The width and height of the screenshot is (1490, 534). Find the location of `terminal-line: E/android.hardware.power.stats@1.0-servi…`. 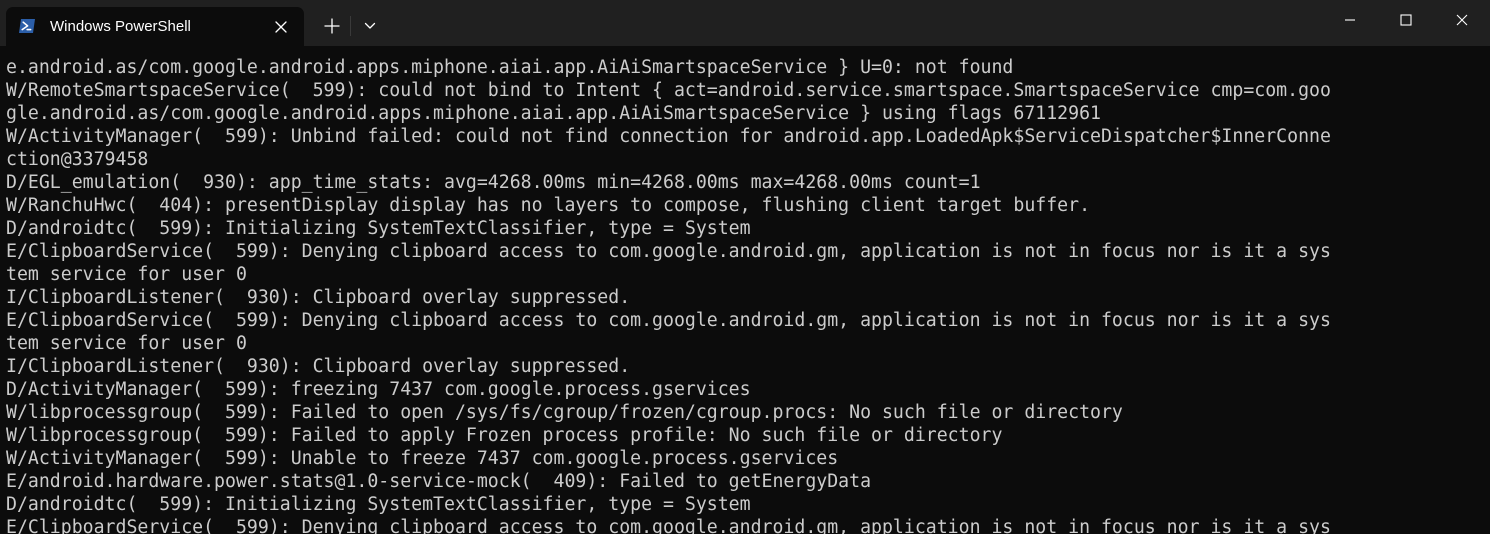

terminal-line: E/android.hardware.power.stats@1.0-servi… is located at coordinates (439, 481).